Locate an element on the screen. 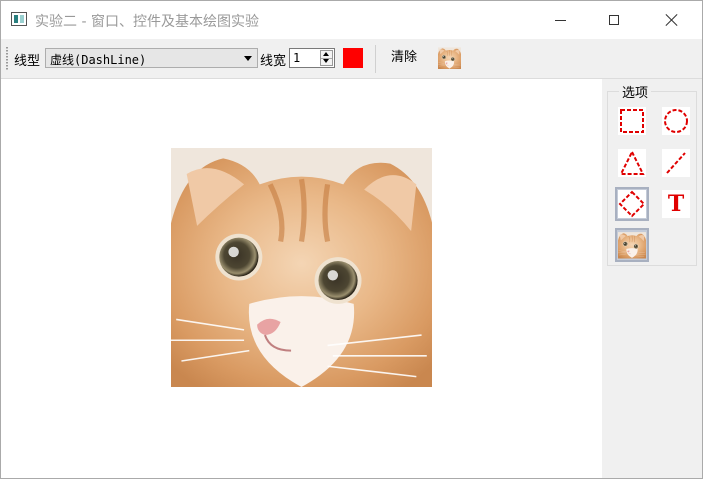  line-type-label: 线型 is located at coordinates (27, 61).